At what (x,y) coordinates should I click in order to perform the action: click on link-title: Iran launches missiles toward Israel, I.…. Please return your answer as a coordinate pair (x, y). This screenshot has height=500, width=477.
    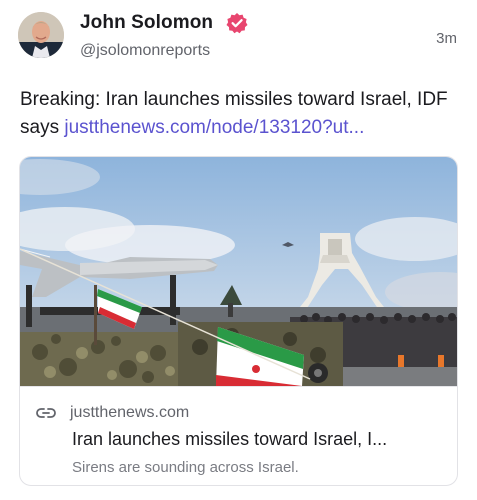
    Looking at the image, I should click on (259, 439).